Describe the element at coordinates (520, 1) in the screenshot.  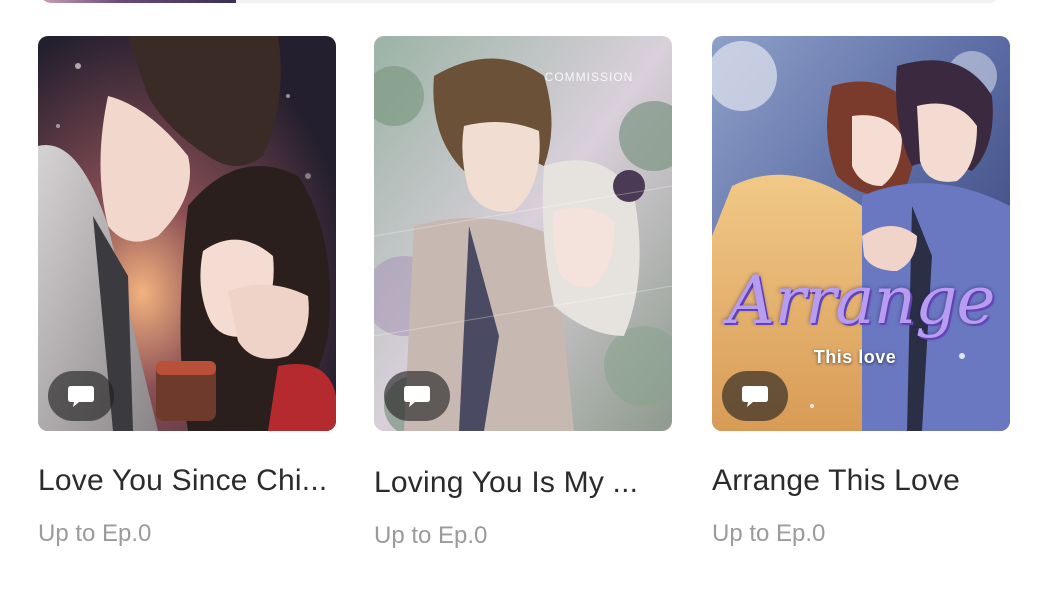
I see `previous-section-strip` at that location.